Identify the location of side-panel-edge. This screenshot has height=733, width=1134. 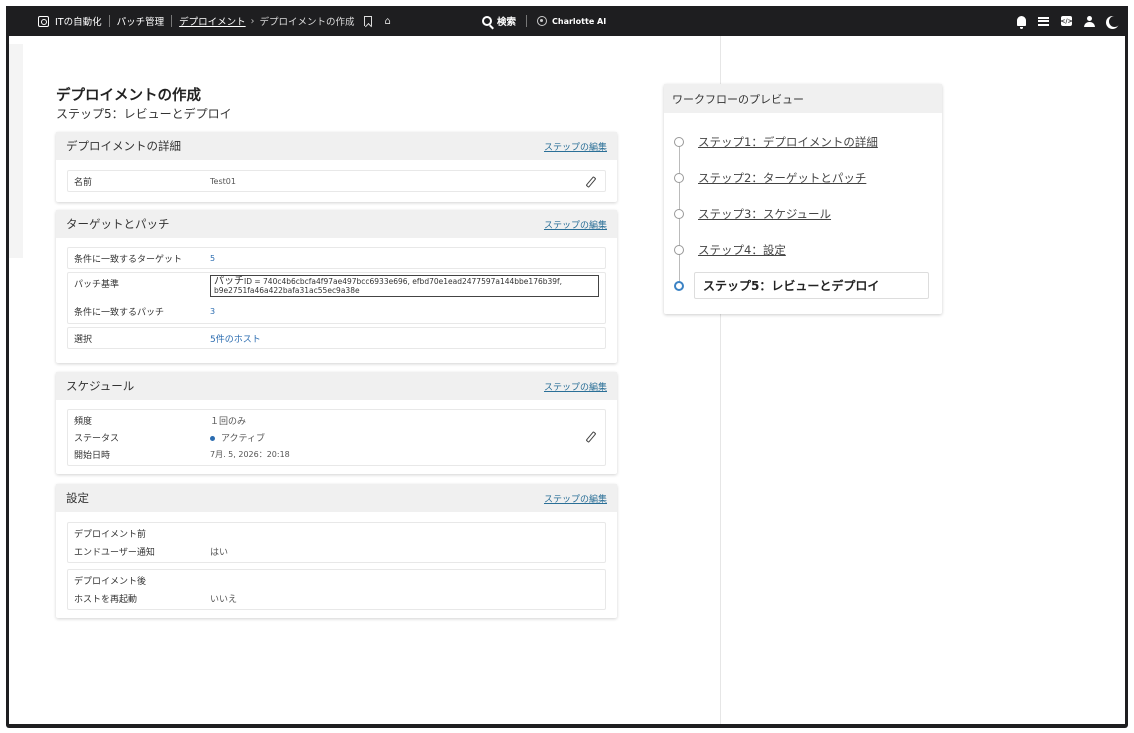
(16, 151).